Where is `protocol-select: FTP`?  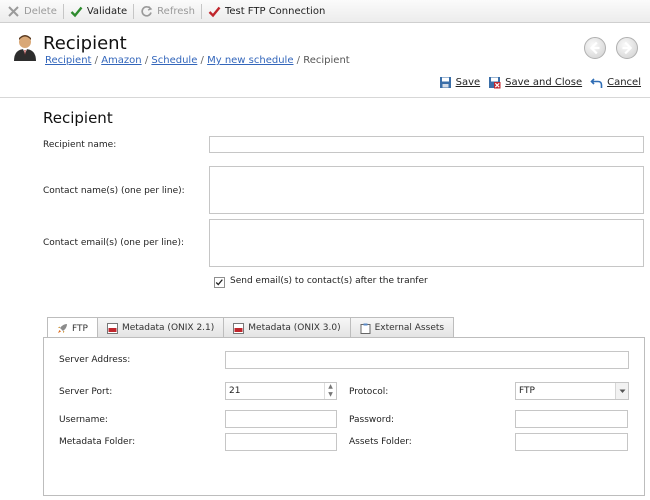 protocol-select: FTP is located at coordinates (572, 391).